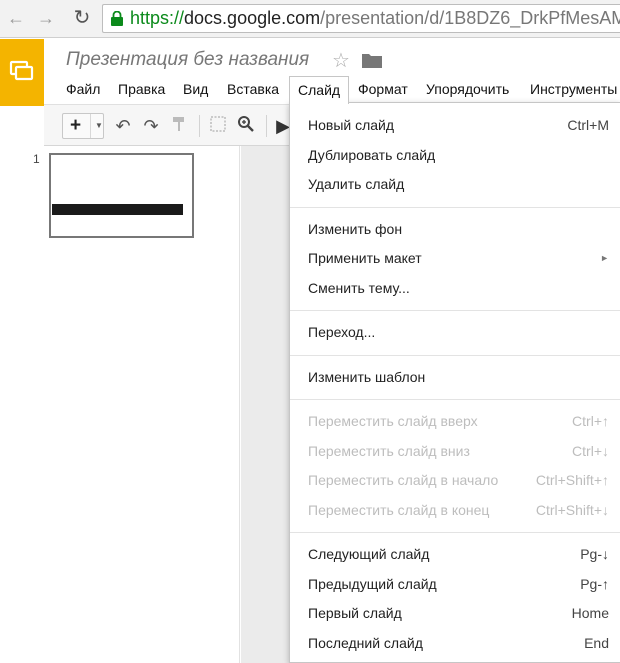 Image resolution: width=620 pixels, height=663 pixels. Describe the element at coordinates (372, 154) in the screenshot. I see `menu-item-label: Дублировать слайд` at that location.